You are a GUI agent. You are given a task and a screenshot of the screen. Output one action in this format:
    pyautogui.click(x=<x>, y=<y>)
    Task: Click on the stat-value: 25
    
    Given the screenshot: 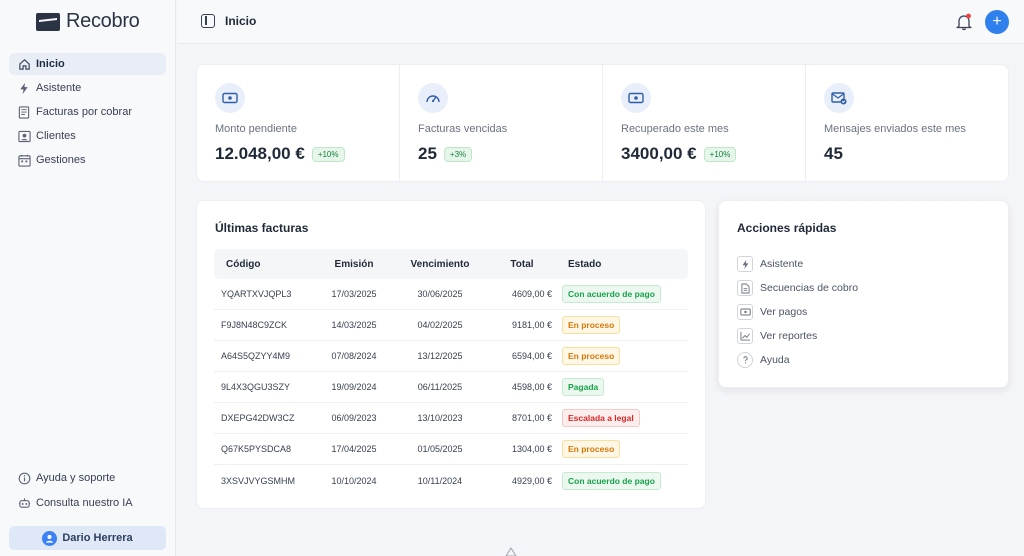 What is the action you would take?
    pyautogui.click(x=427, y=153)
    